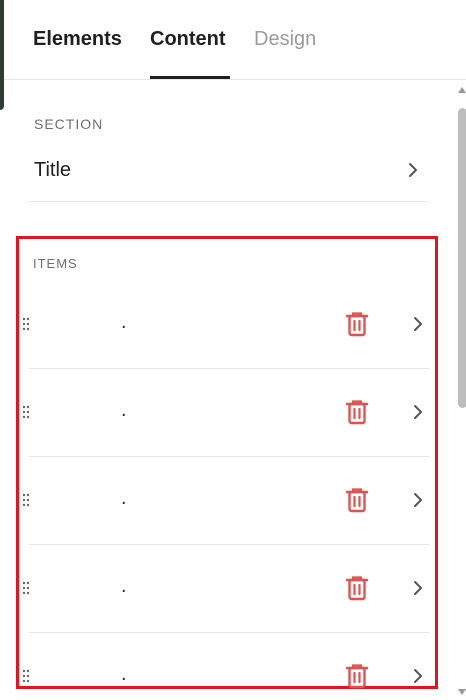 The width and height of the screenshot is (466, 700). I want to click on section-title-label: Title, so click(53, 170).